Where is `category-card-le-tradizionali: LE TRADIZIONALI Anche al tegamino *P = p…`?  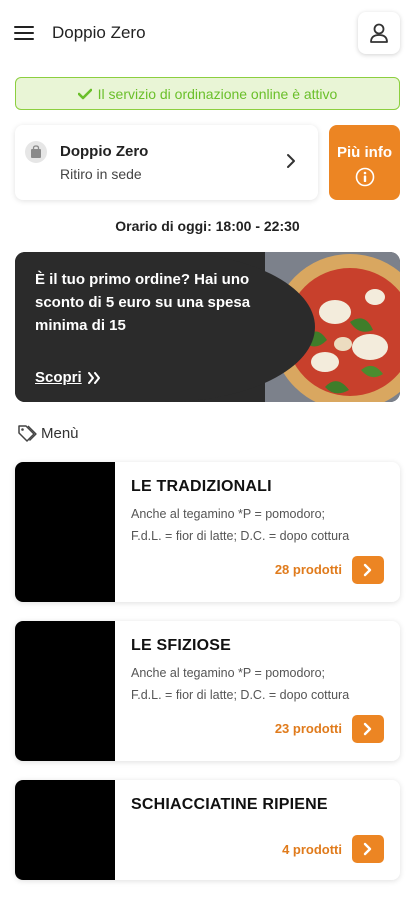
category-card-le-tradizionali: LE TRADIZIONALI Anche al tegamino *P = p… is located at coordinates (207, 532).